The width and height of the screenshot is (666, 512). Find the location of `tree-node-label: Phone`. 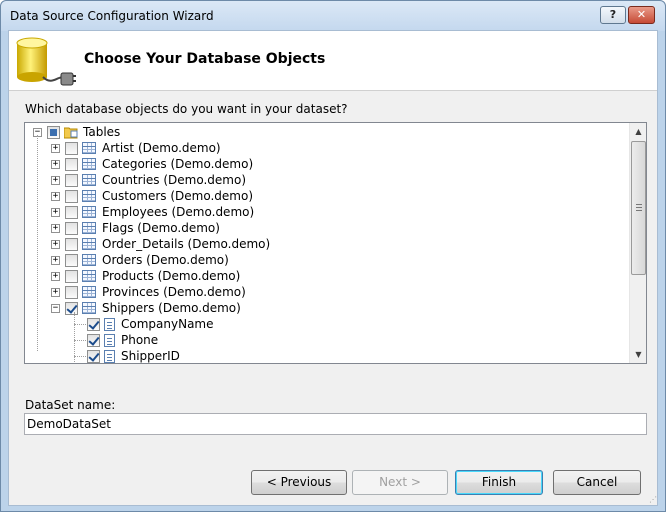

tree-node-label: Phone is located at coordinates (140, 340).